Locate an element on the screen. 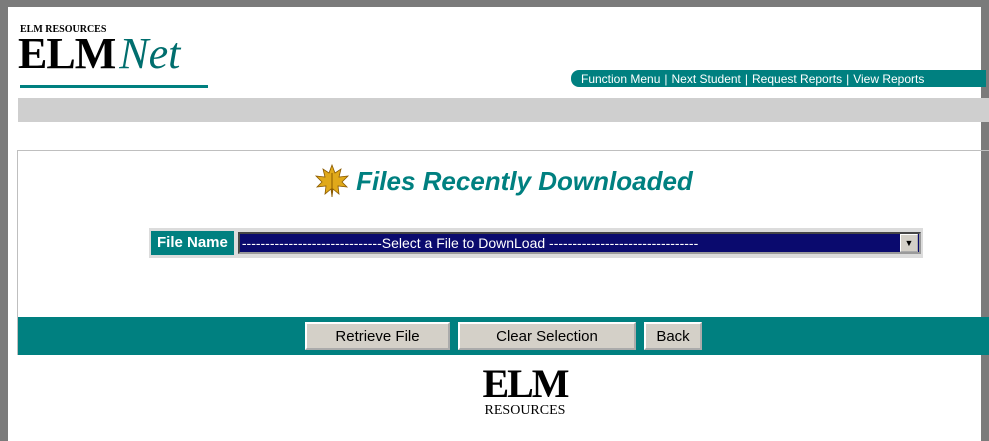  logo-underline is located at coordinates (114, 86).